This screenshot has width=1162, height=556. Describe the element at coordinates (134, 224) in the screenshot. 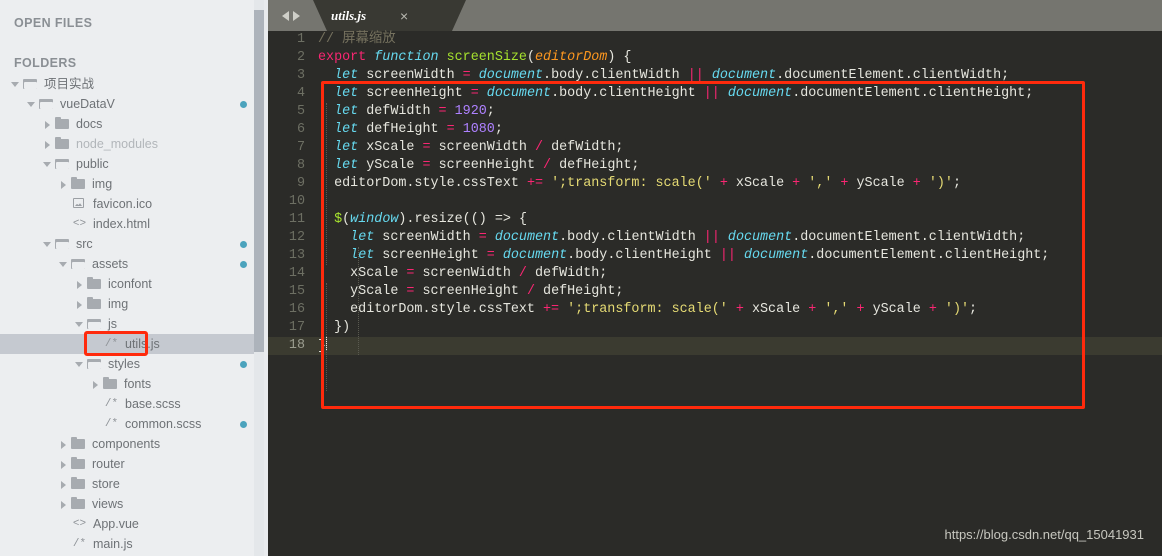

I see `tree-item-index-html: <> index.html` at that location.